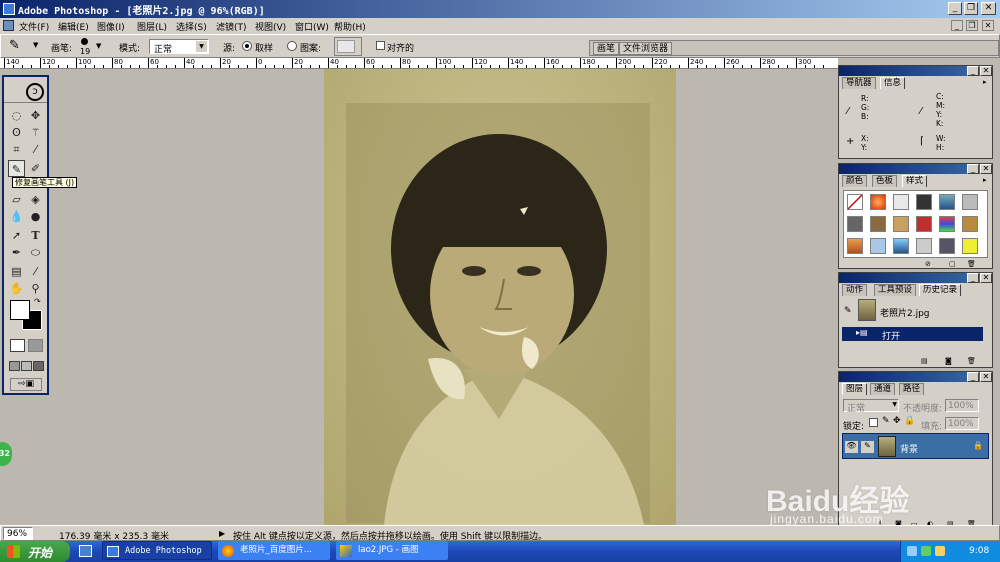 This screenshot has width=1000, height=562. What do you see at coordinates (952, 264) in the screenshot?
I see `new-style-icon: ▢` at bounding box center [952, 264].